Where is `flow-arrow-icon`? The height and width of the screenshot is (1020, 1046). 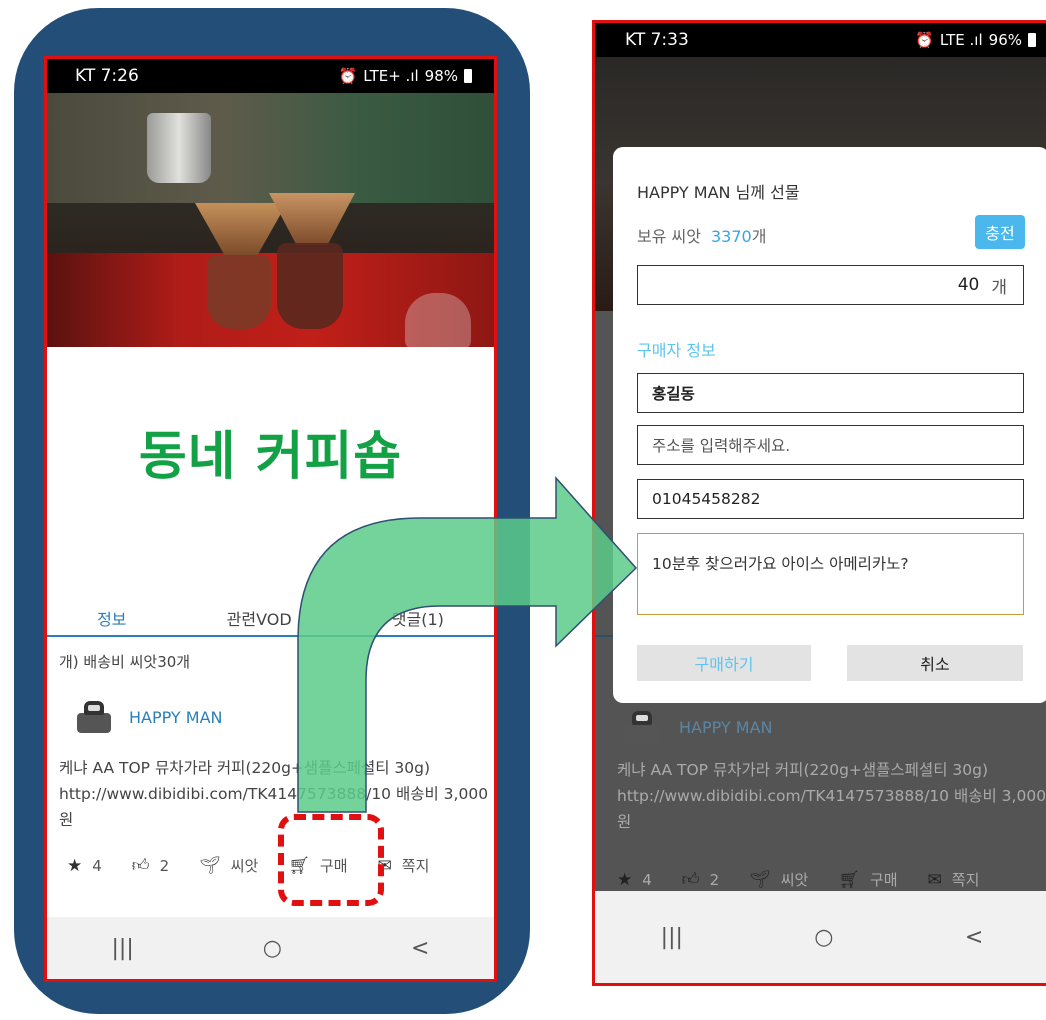
flow-arrow-icon is located at coordinates (467, 644).